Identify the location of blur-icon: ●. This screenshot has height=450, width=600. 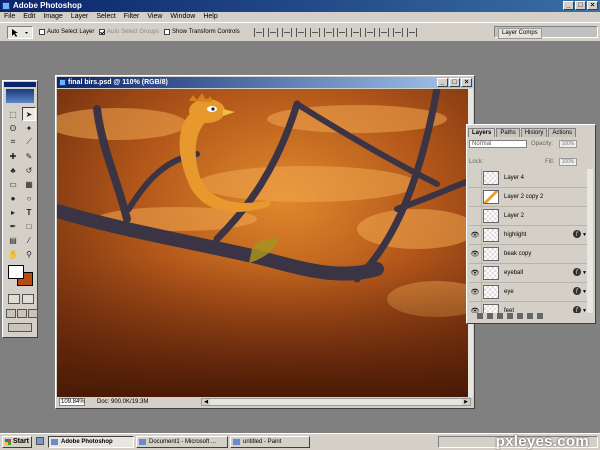
(13, 198).